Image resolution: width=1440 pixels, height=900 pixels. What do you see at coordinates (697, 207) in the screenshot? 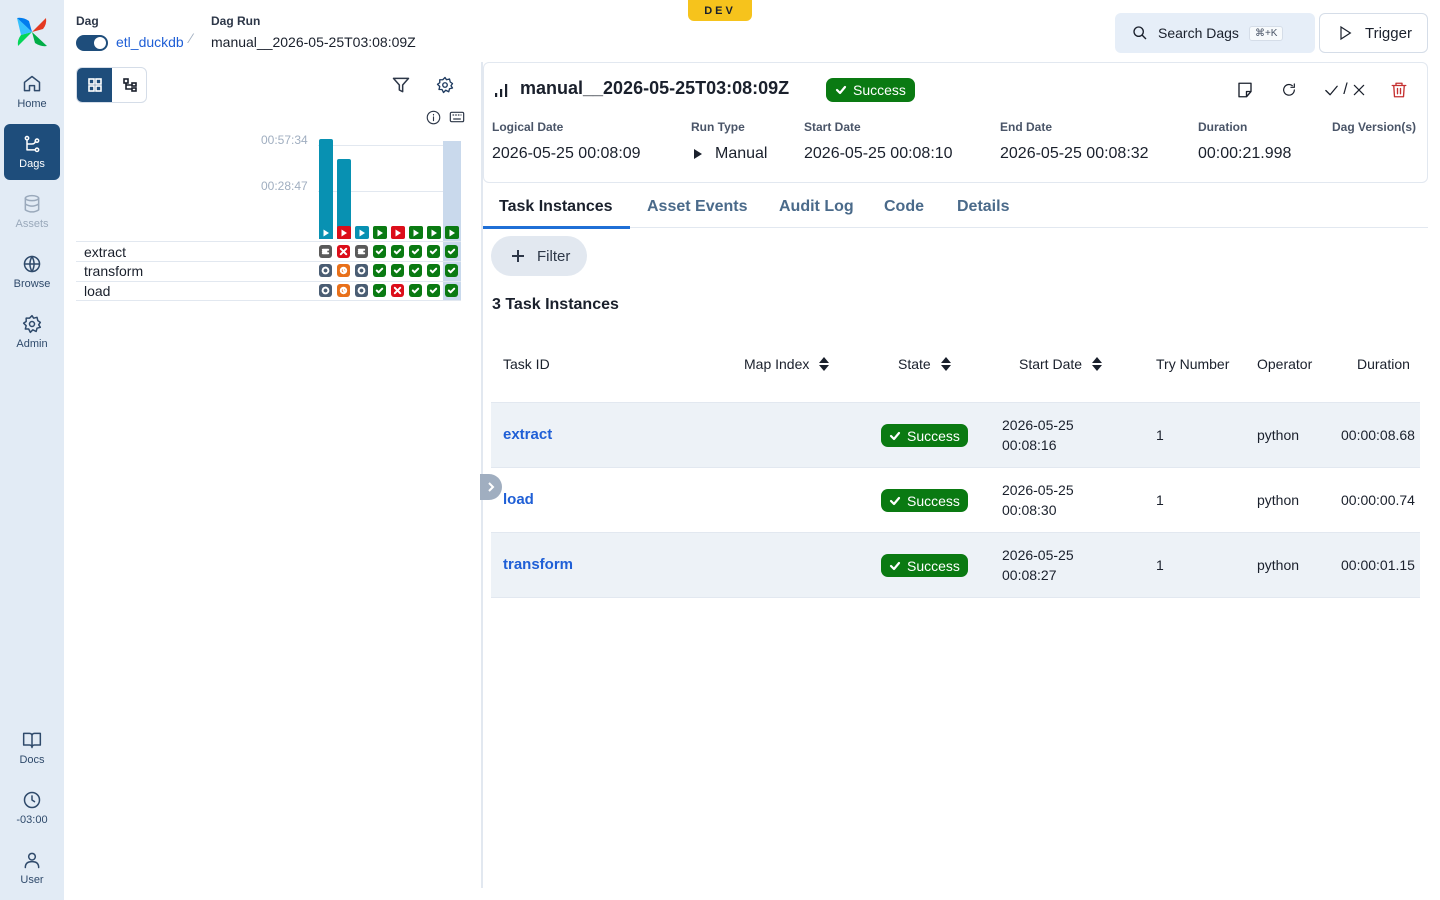
I see `tab-asset-events: Asset Events` at bounding box center [697, 207].